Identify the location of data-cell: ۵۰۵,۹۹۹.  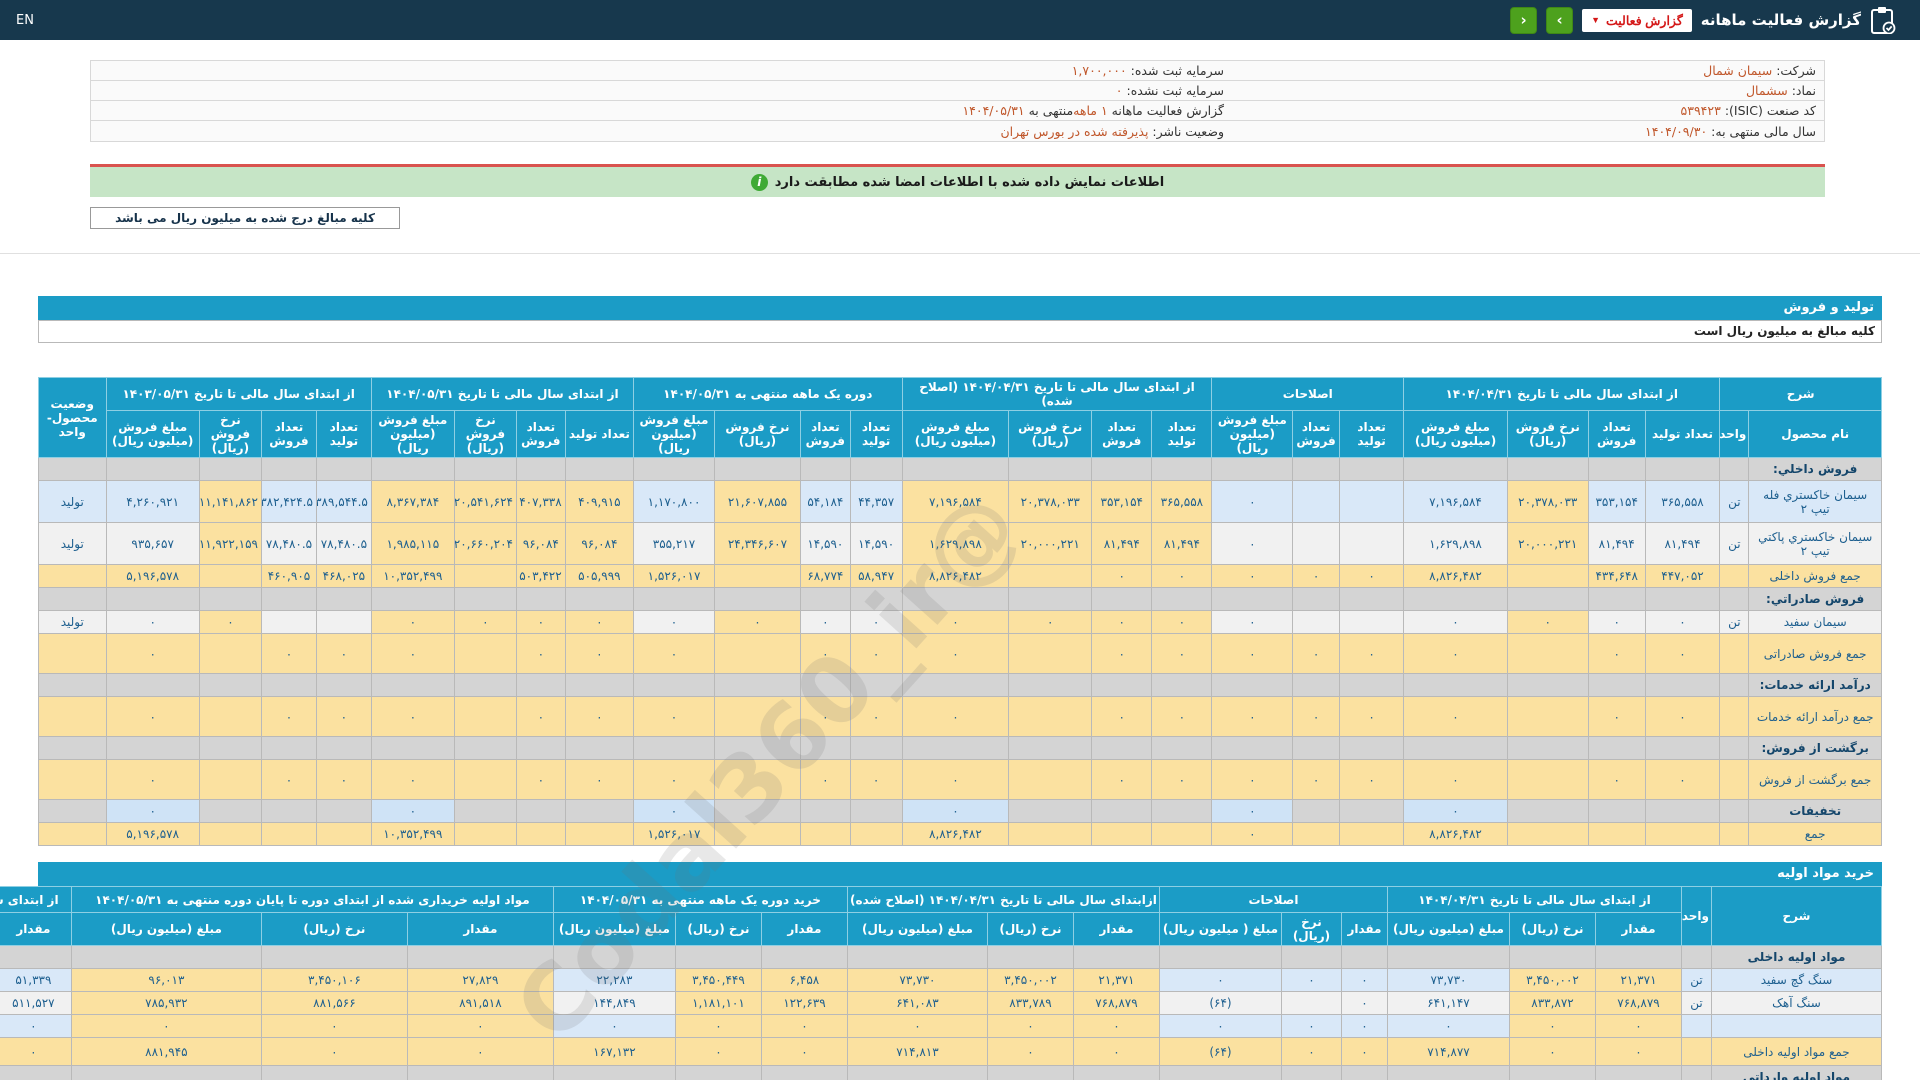
(599, 576).